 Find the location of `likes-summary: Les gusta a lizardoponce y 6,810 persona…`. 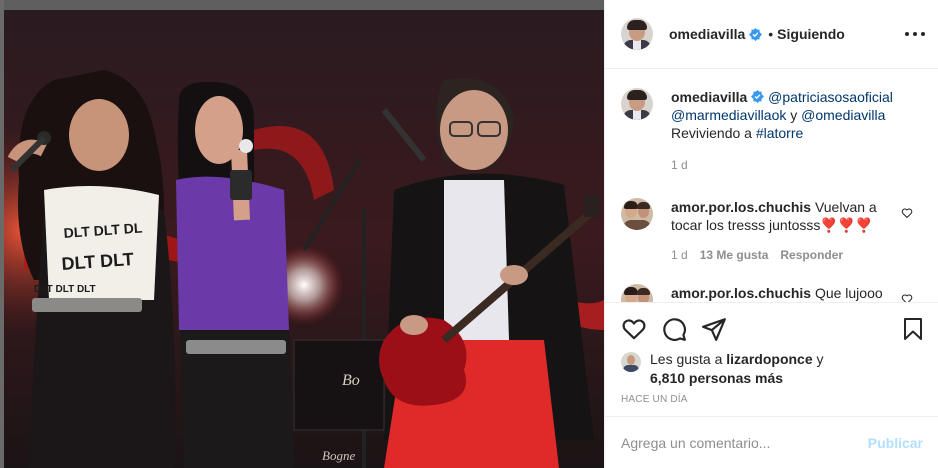

likes-summary: Les gusta a lizardoponce y 6,810 persona… is located at coordinates (722, 369).